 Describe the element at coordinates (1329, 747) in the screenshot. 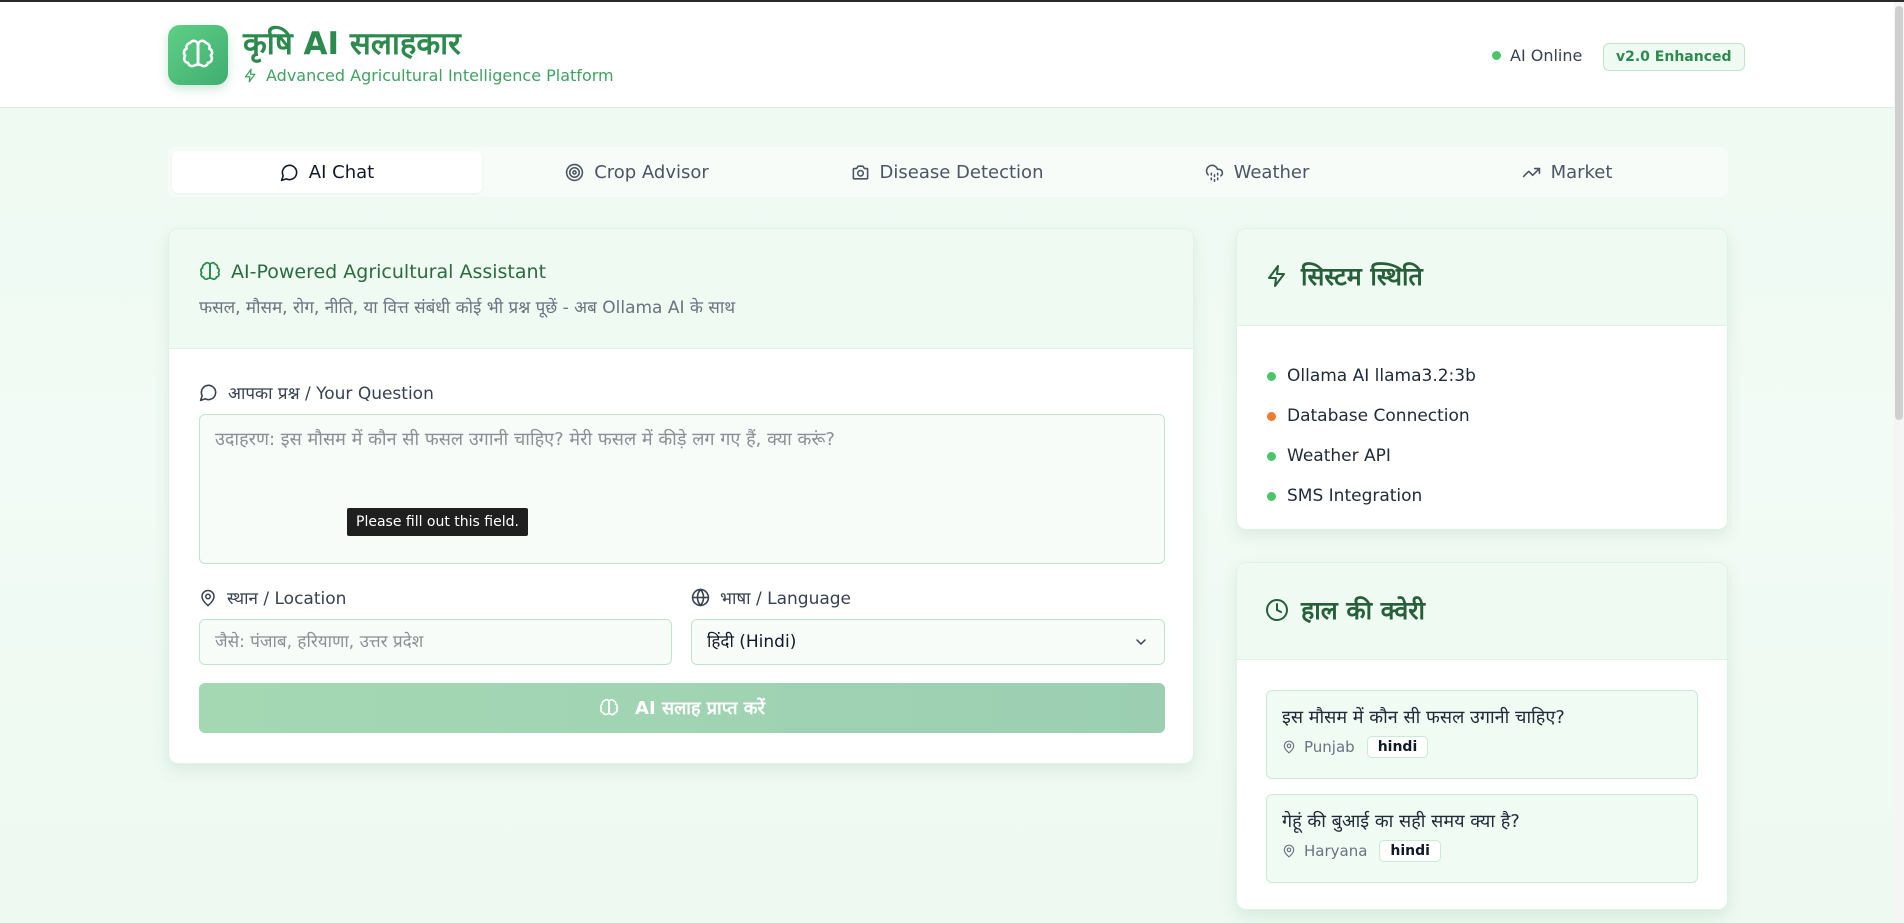

I see `recent-query-location: Punjab` at that location.